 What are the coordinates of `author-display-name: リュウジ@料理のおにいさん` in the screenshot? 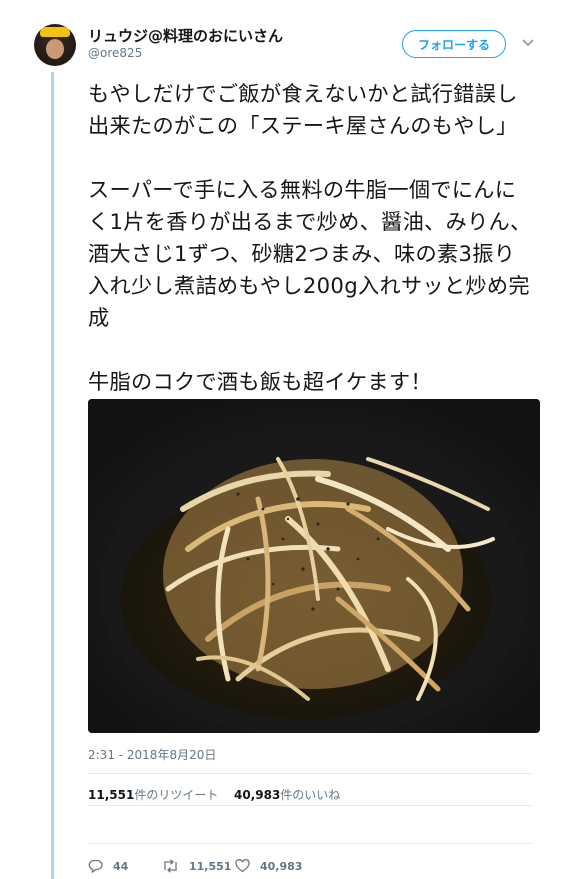 It's located at (185, 35).